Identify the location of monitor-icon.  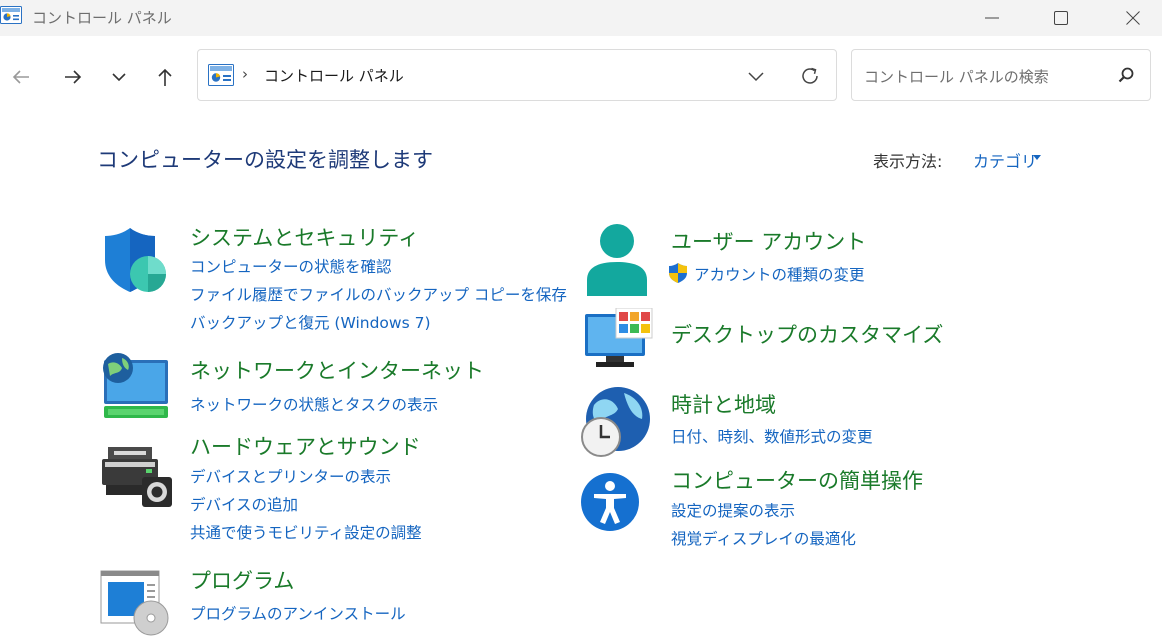
(619, 339).